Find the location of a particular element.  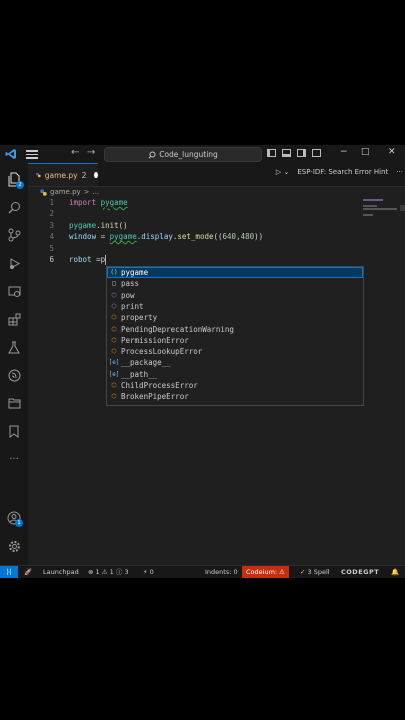

breadcrumb-file: game.py is located at coordinates (65, 192).